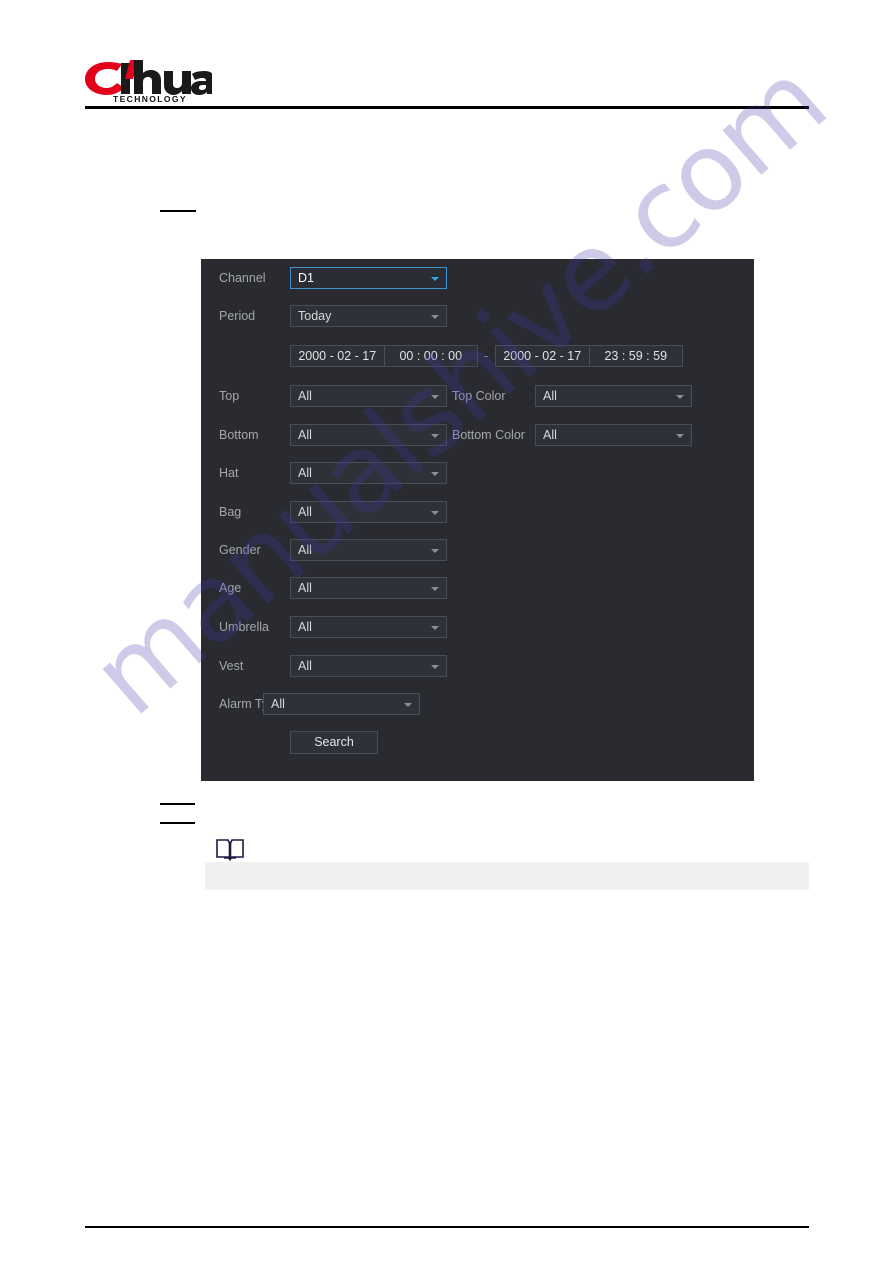  What do you see at coordinates (477, 316) in the screenshot?
I see `period-row: Period Today` at bounding box center [477, 316].